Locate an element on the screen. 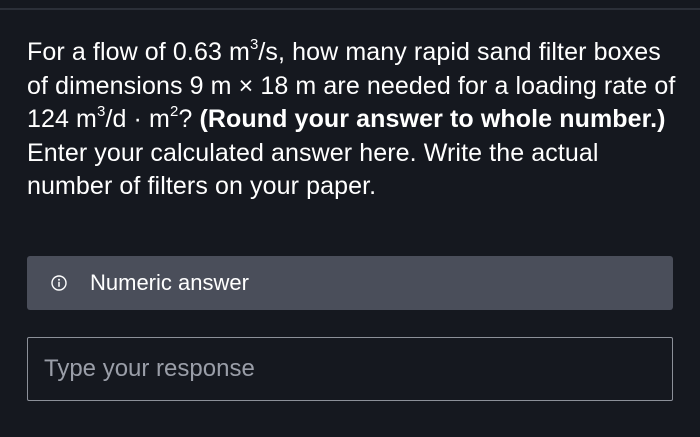 Image resolution: width=700 pixels, height=437 pixels. response-input is located at coordinates (350, 369).